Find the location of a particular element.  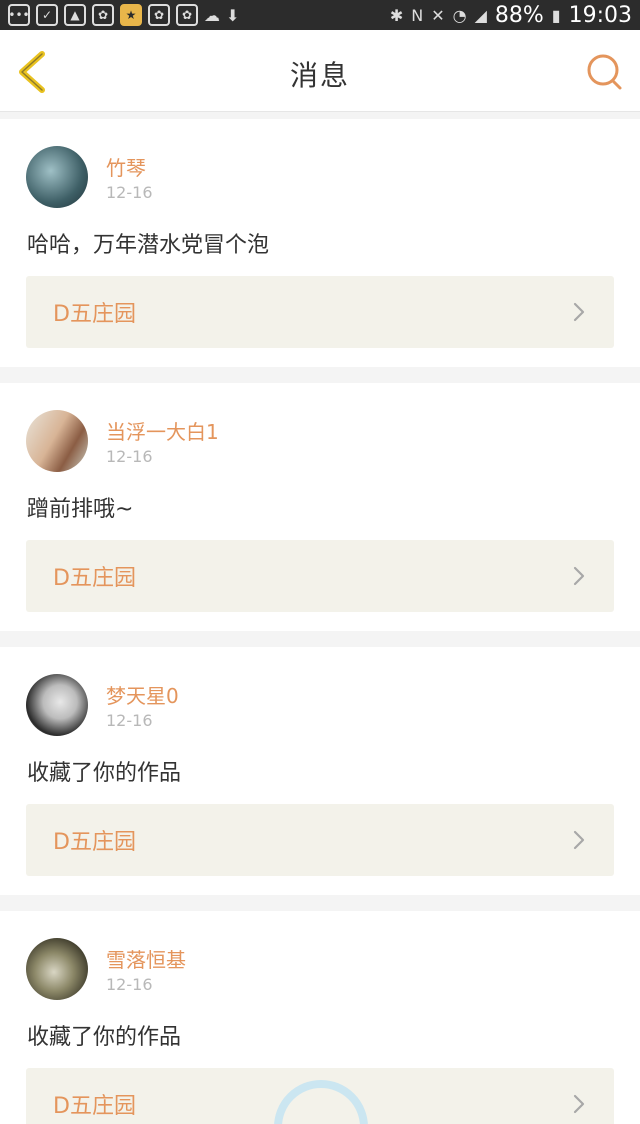

nfc-icon: N is located at coordinates (417, 15).